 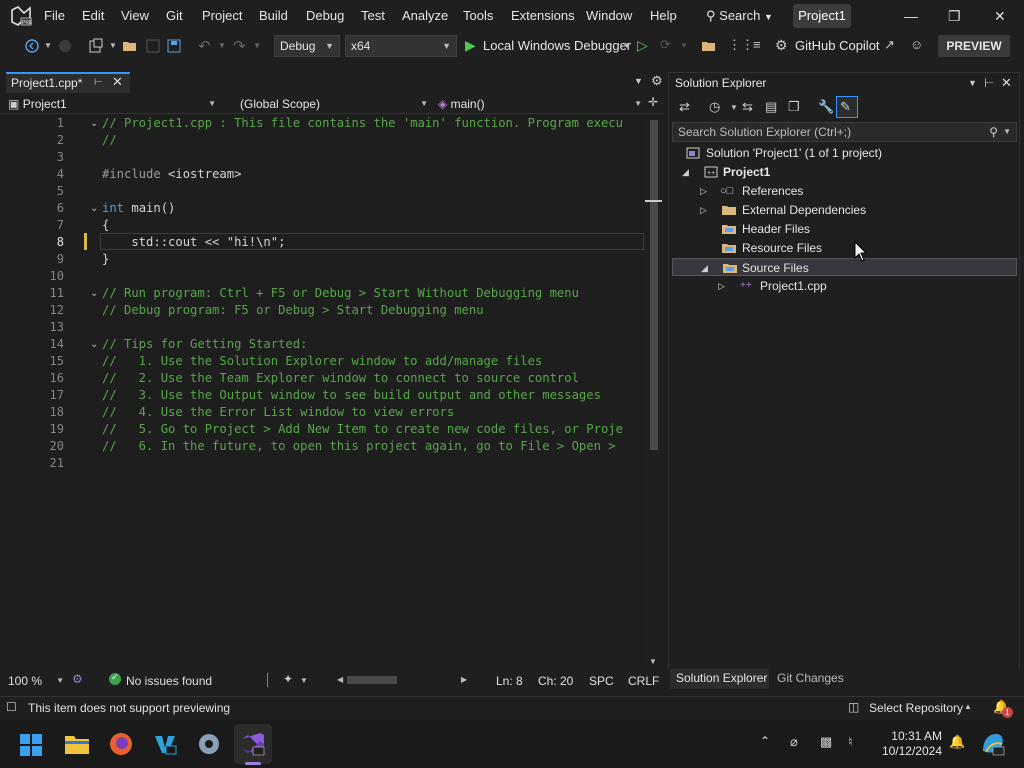 I want to click on menu-file: File, so click(x=54, y=15).